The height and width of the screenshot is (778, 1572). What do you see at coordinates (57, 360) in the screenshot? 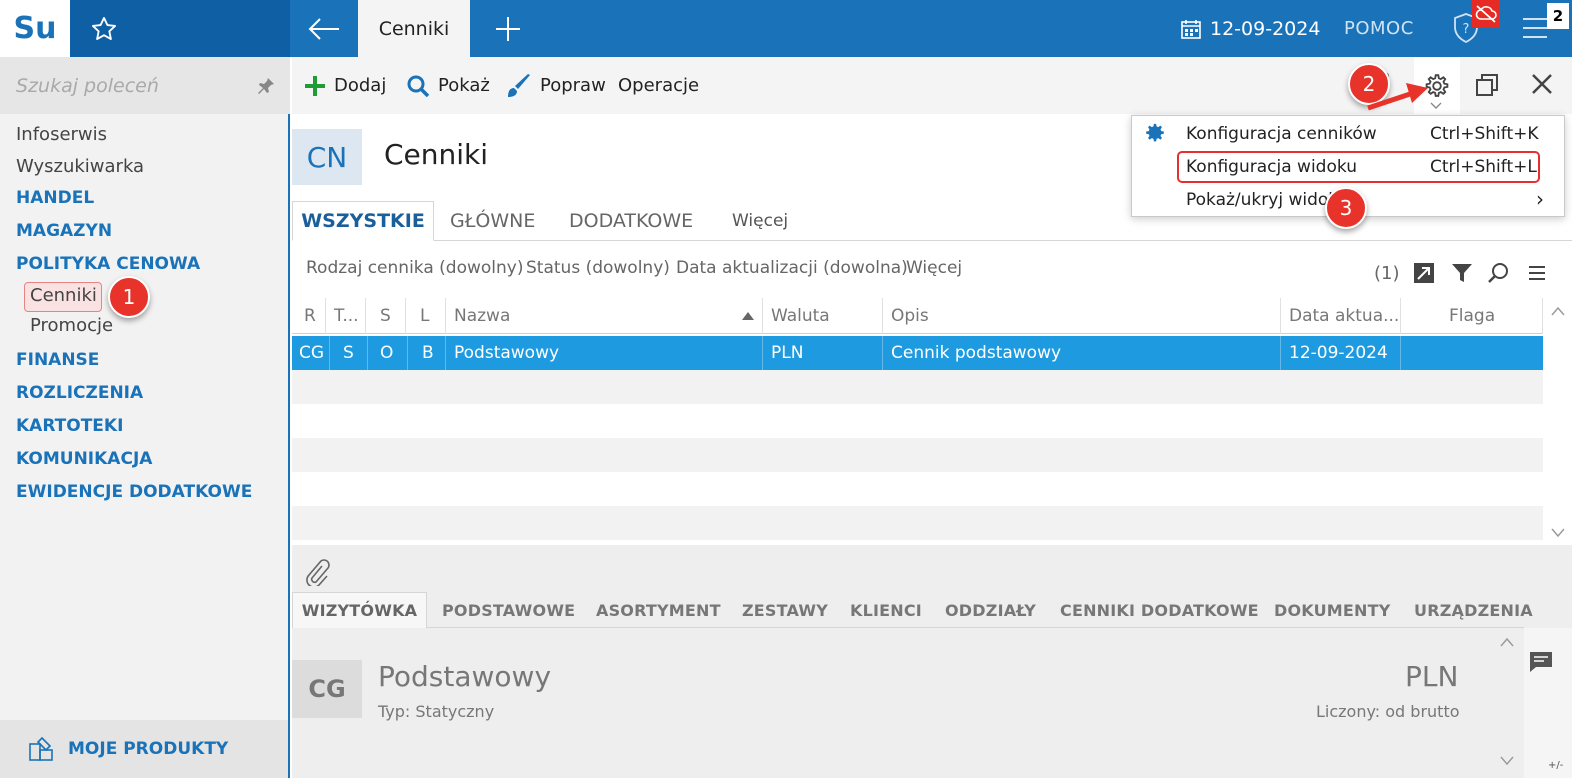
I see `sidebar-section-finanse: FINANSE` at bounding box center [57, 360].